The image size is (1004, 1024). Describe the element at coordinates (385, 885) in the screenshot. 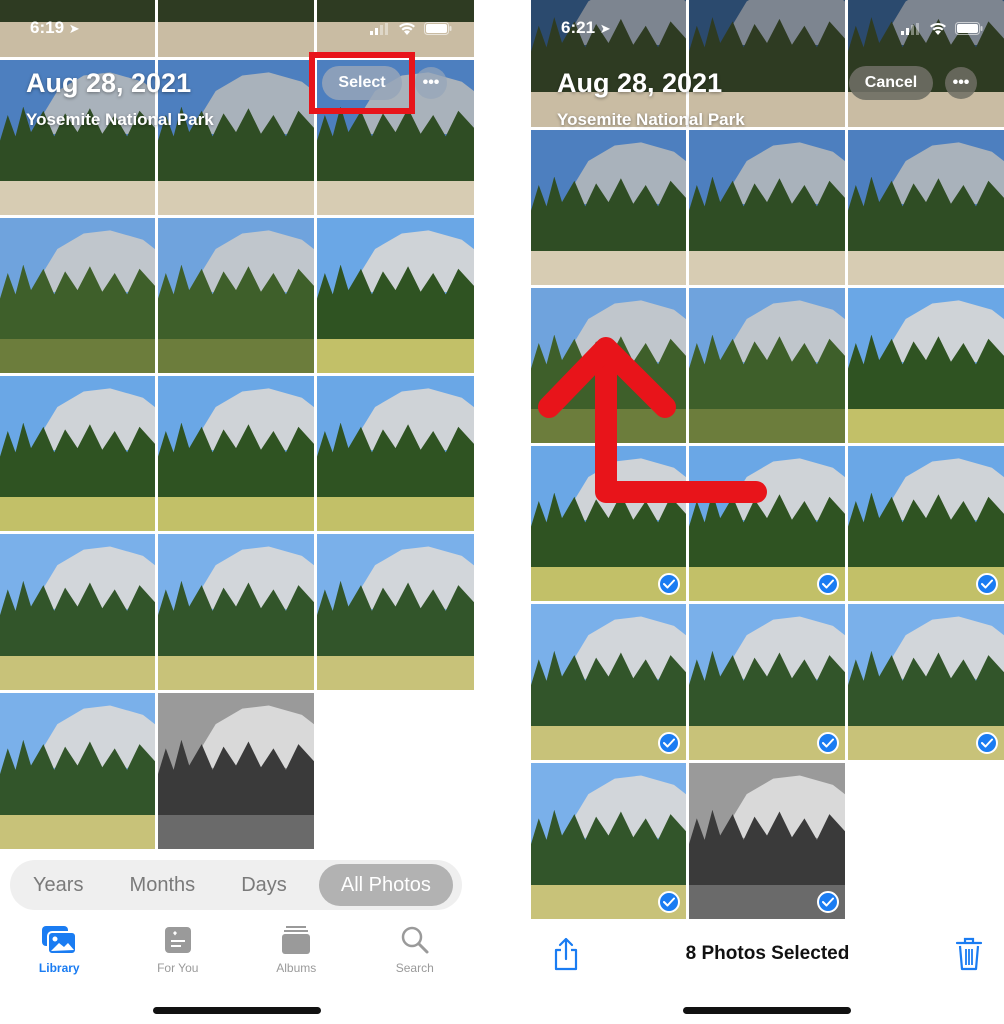

I see `segment-all-photos: All Photos` at that location.